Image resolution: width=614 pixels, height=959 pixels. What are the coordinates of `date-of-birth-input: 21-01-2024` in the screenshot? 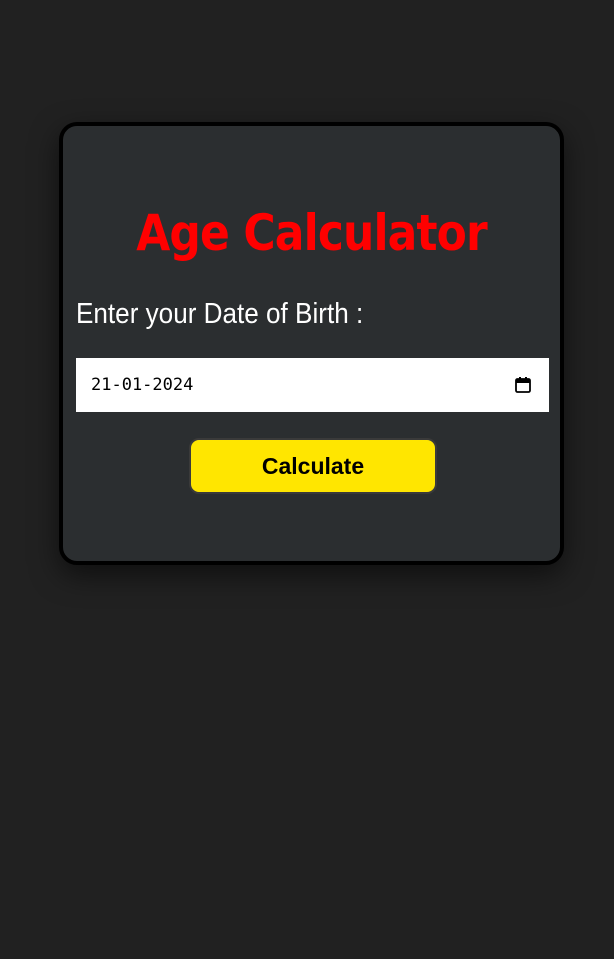 It's located at (312, 385).